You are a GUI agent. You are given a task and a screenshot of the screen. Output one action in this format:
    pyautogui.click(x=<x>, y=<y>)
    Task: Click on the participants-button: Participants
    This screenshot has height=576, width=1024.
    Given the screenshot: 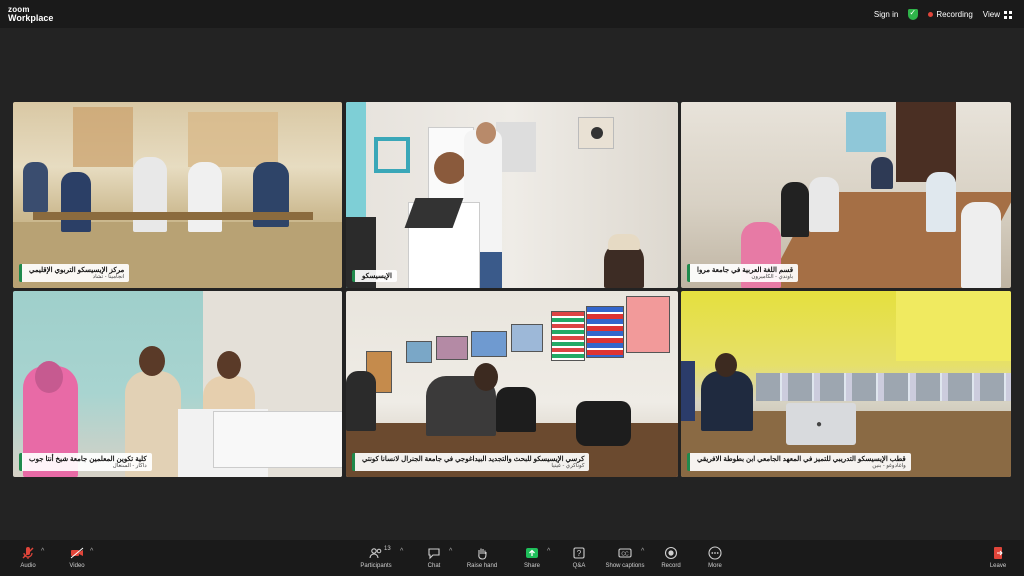 What is the action you would take?
    pyautogui.click(x=376, y=557)
    